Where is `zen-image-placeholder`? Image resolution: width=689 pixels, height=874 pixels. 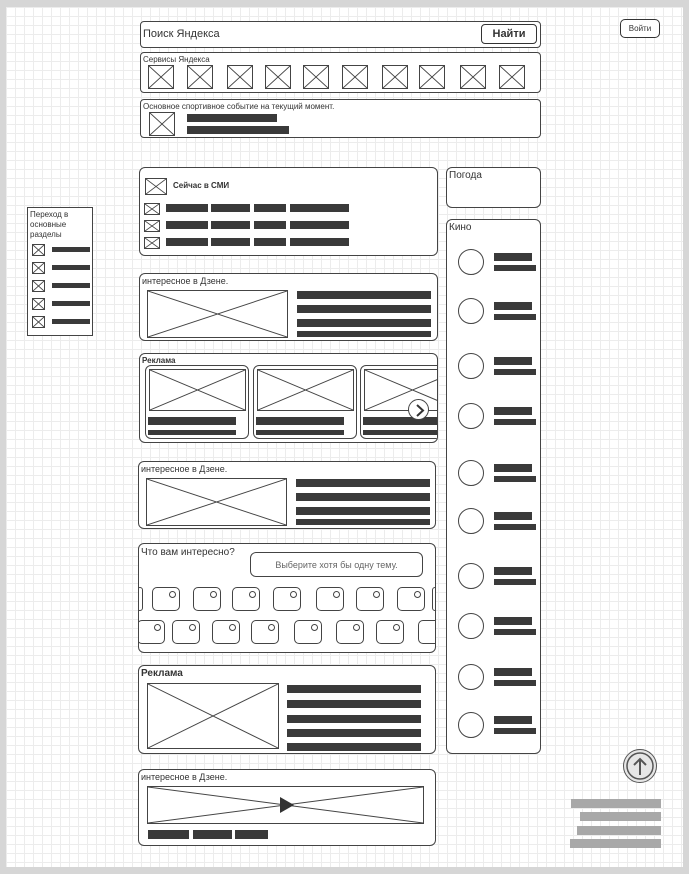
zen-image-placeholder is located at coordinates (216, 502).